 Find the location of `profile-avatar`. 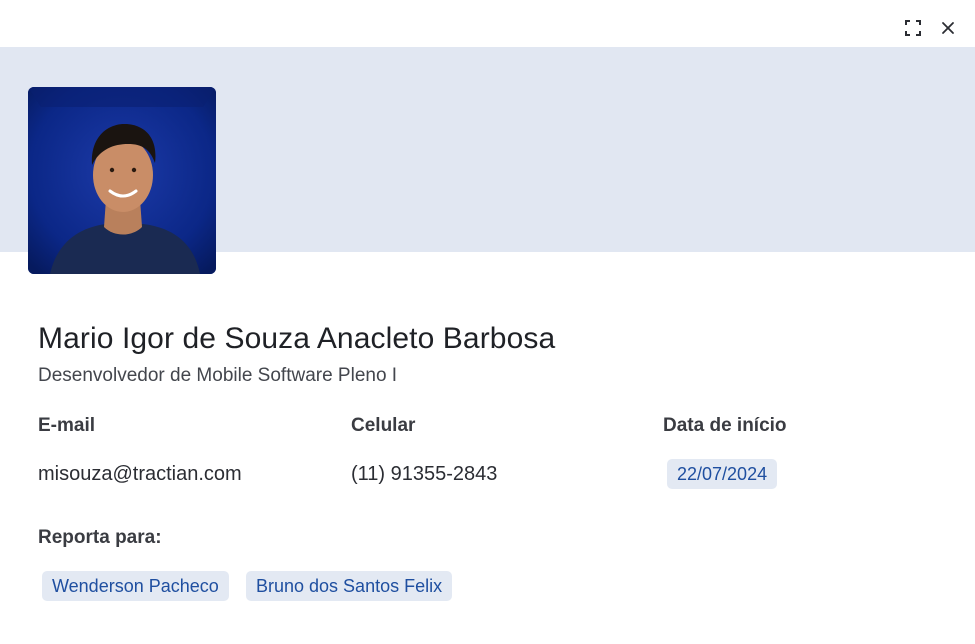

profile-avatar is located at coordinates (122, 180).